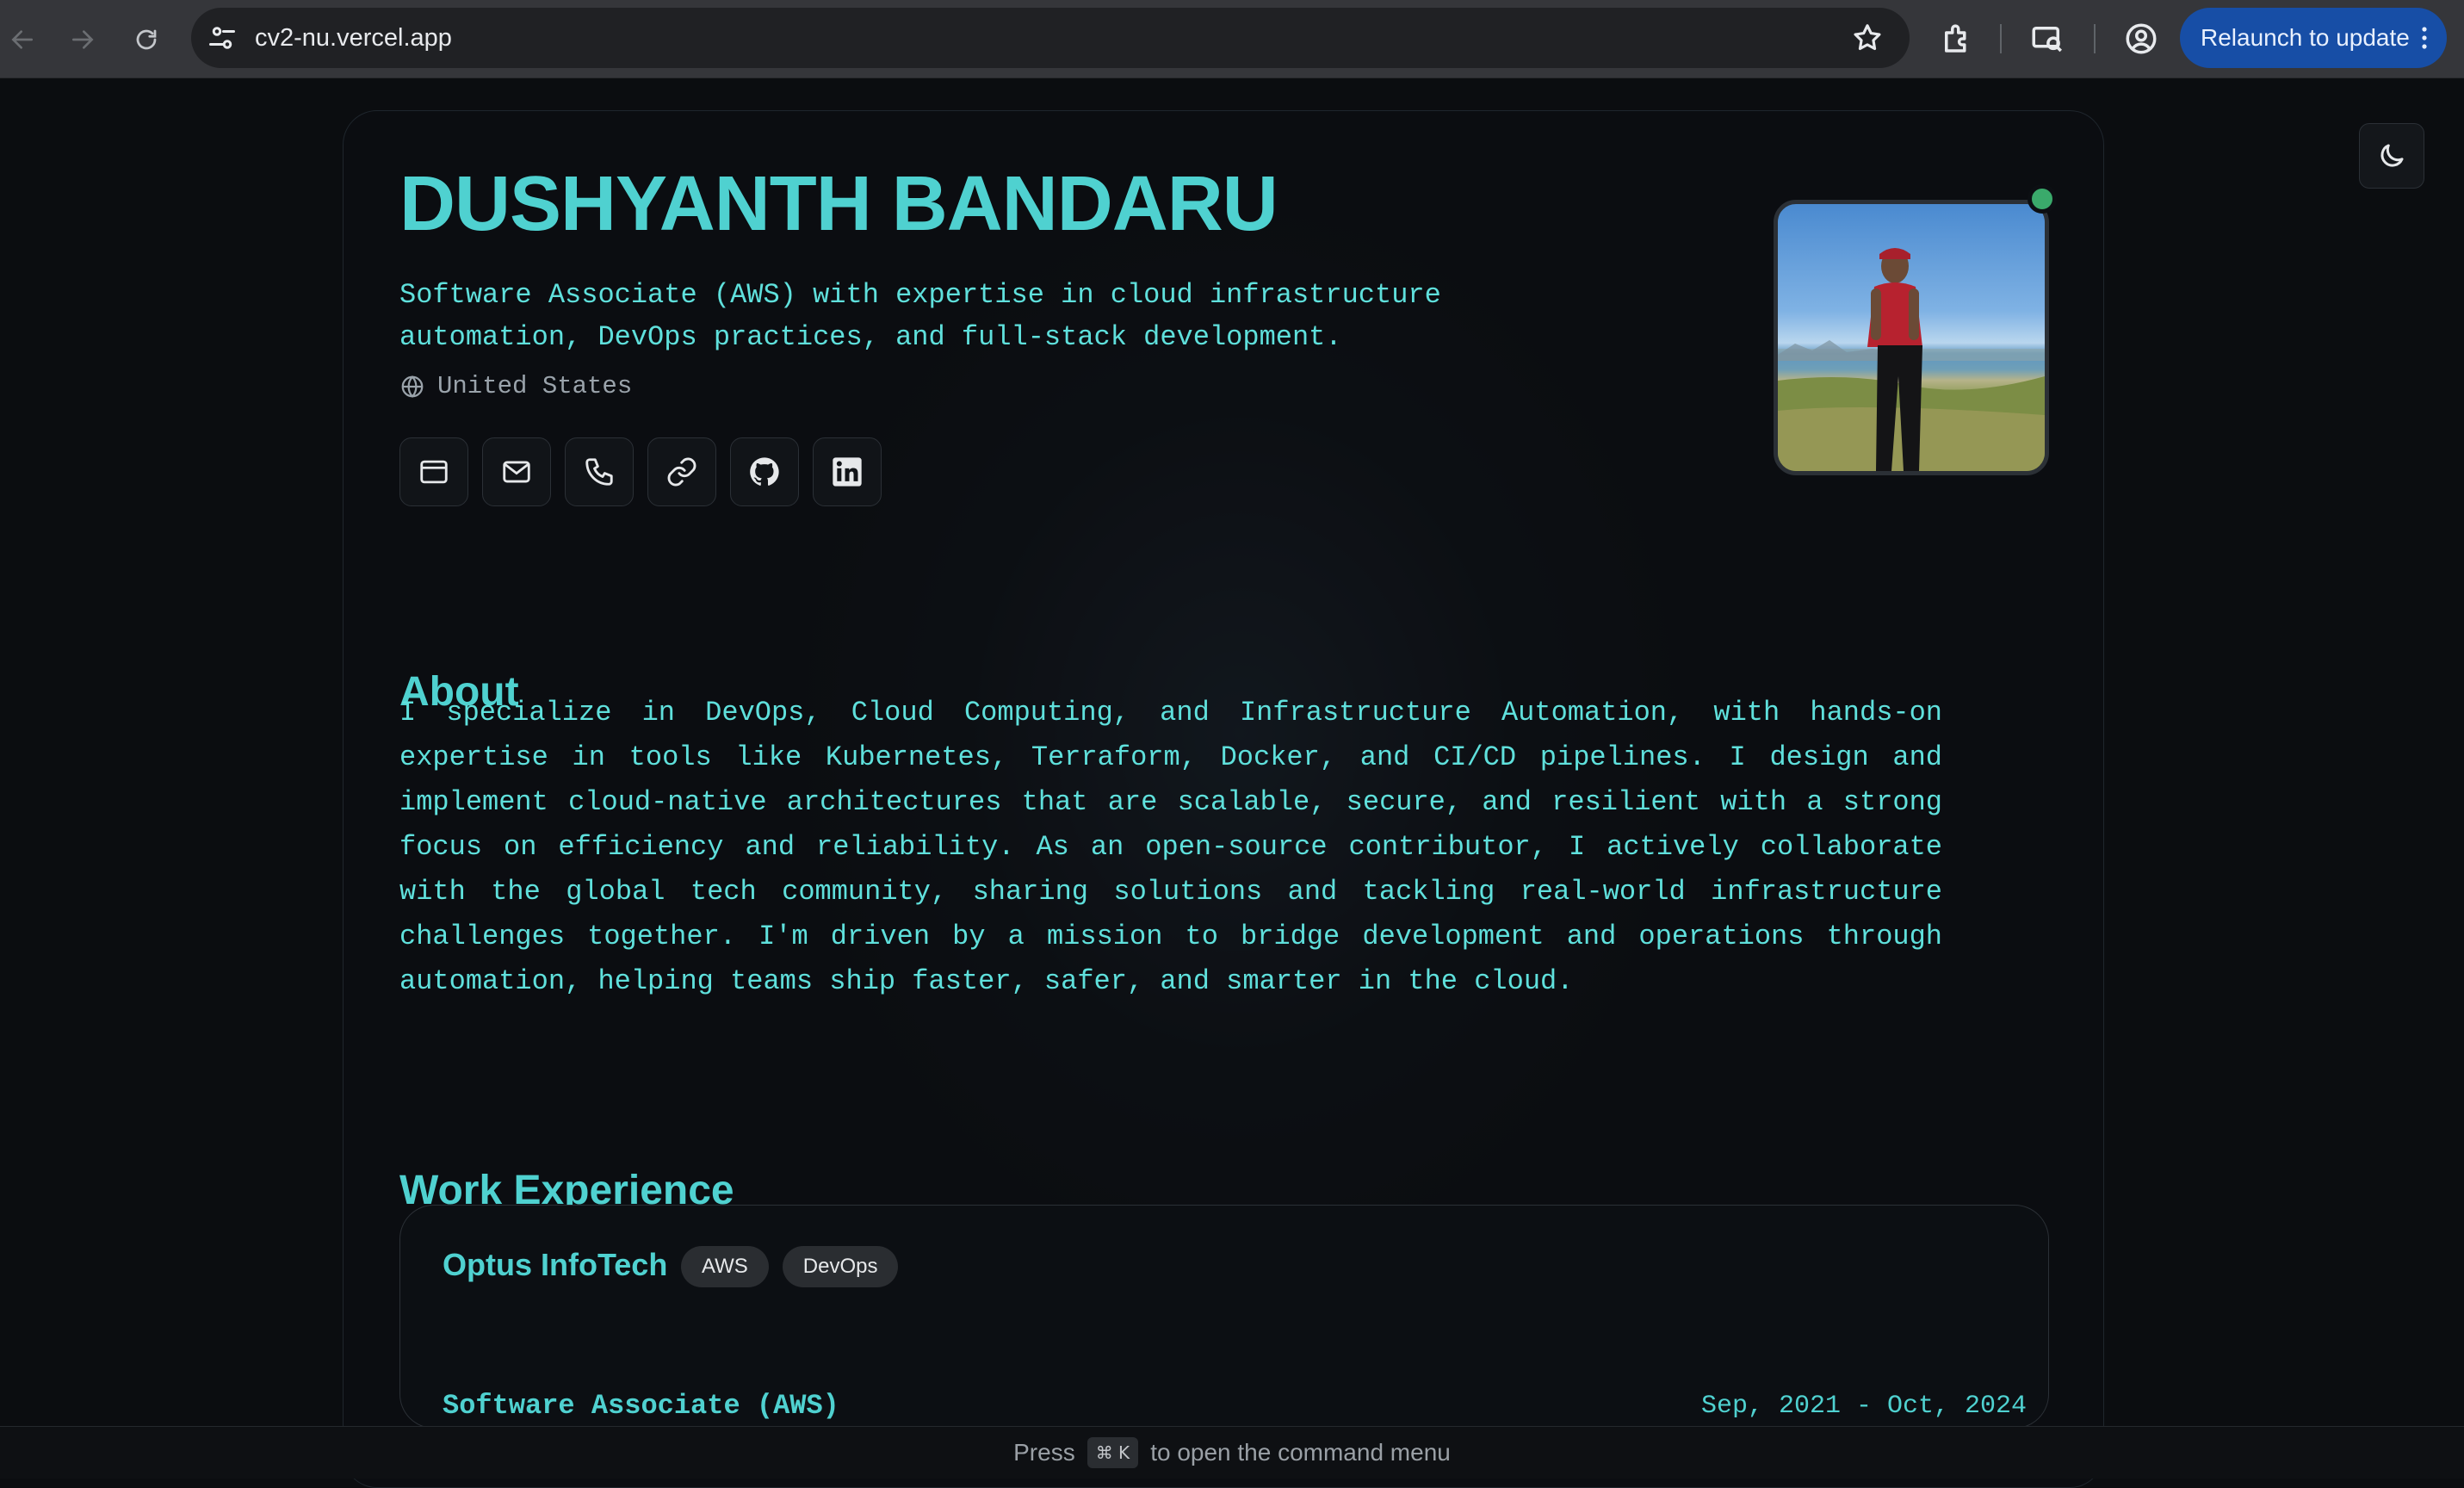  I want to click on keyboard-shortcut: ⌘ K, so click(1113, 1453).